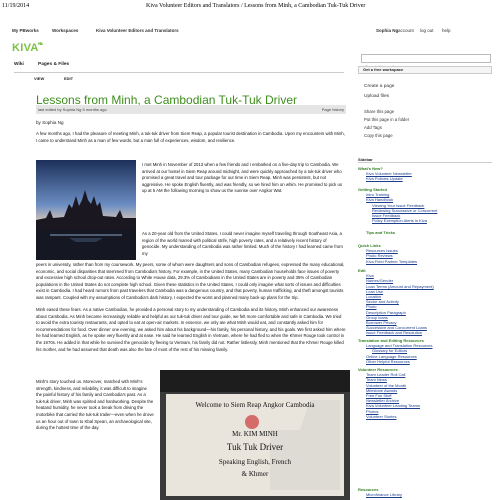 This screenshot has height=500, width=500. I want to click on put-in-folder-link: Put this page in a folder, so click(386, 120).